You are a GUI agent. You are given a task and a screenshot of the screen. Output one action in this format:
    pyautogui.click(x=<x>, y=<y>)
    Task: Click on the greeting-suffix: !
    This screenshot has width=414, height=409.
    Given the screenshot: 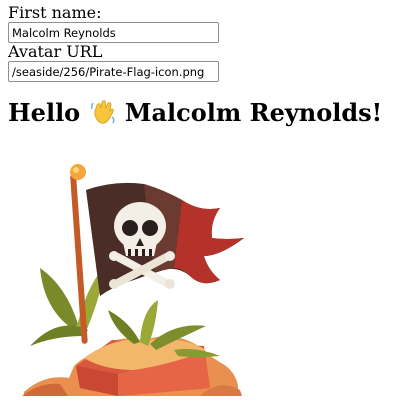 What is the action you would take?
    pyautogui.click(x=377, y=112)
    